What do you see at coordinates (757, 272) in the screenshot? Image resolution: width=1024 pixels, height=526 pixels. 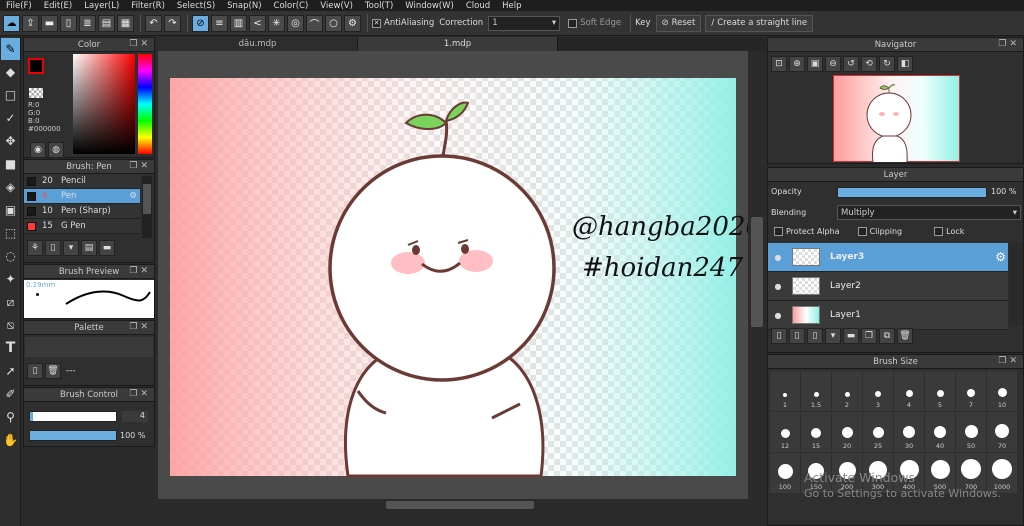 I see `vertical-scroll-thumb` at bounding box center [757, 272].